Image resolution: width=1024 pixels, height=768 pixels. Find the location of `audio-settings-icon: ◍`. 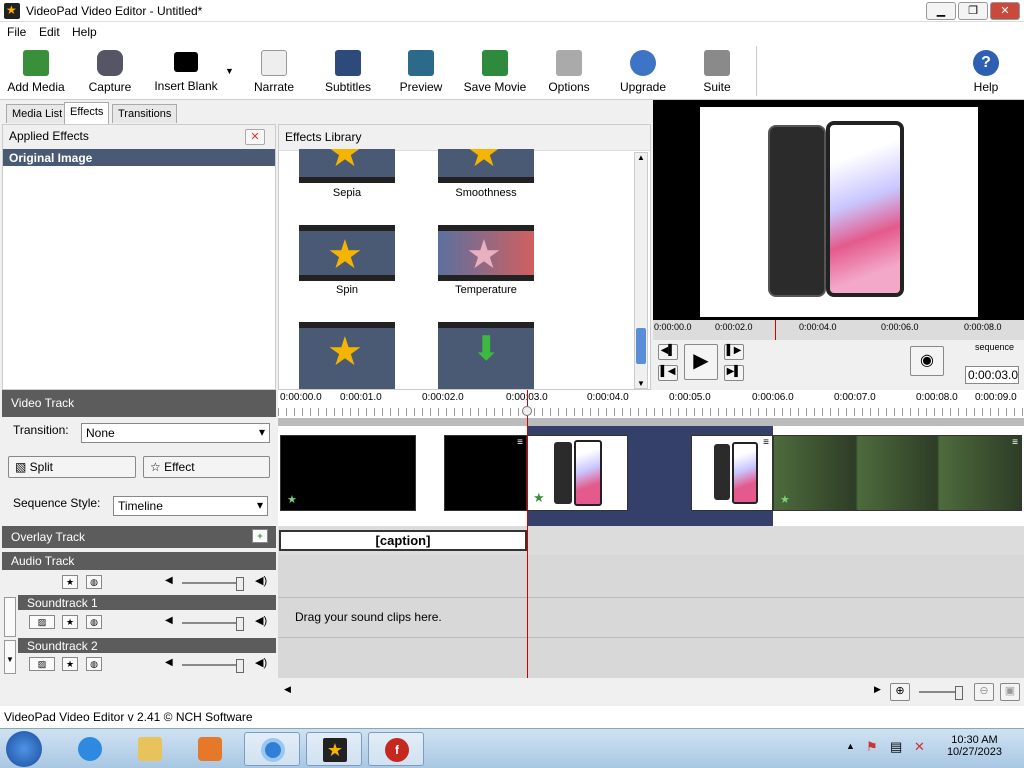

audio-settings-icon: ◍ is located at coordinates (94, 582).